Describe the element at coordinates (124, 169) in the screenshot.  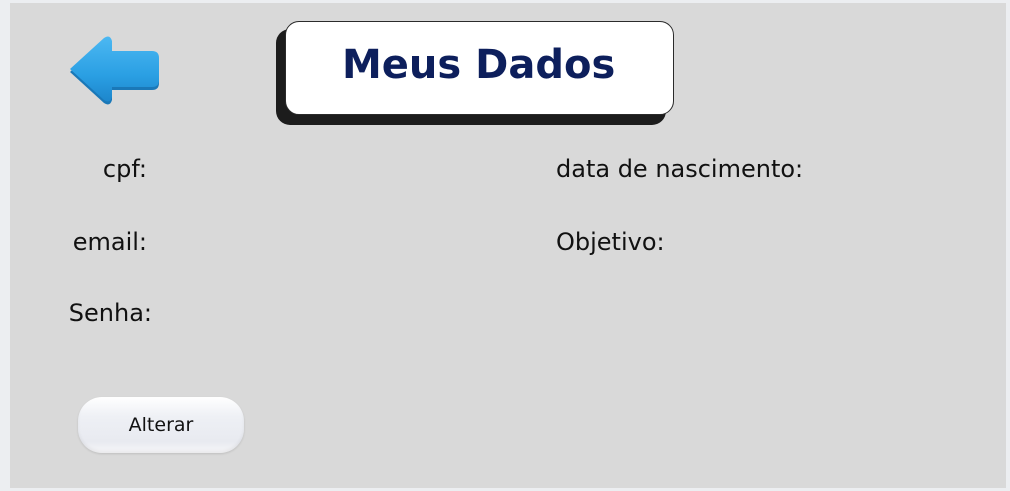
I see `cpf-label: cpf:` at that location.